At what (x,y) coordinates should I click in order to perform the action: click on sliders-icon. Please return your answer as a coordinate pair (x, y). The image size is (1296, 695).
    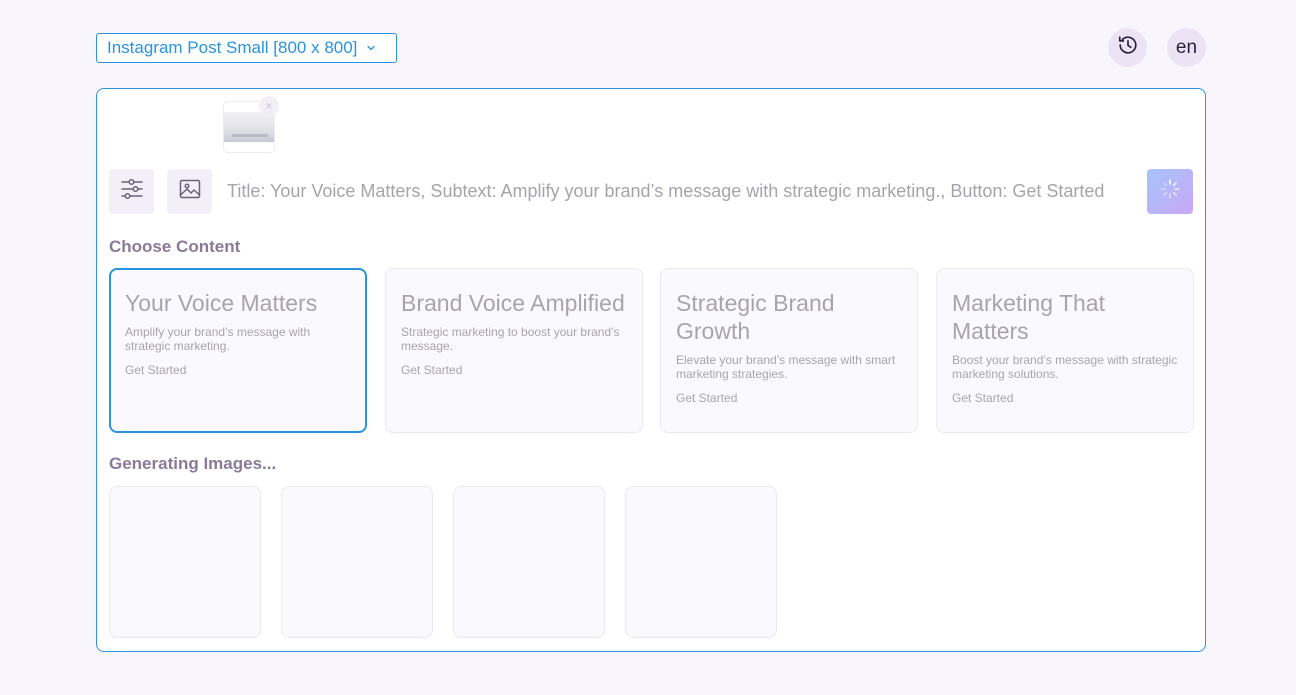
    Looking at the image, I should click on (132, 191).